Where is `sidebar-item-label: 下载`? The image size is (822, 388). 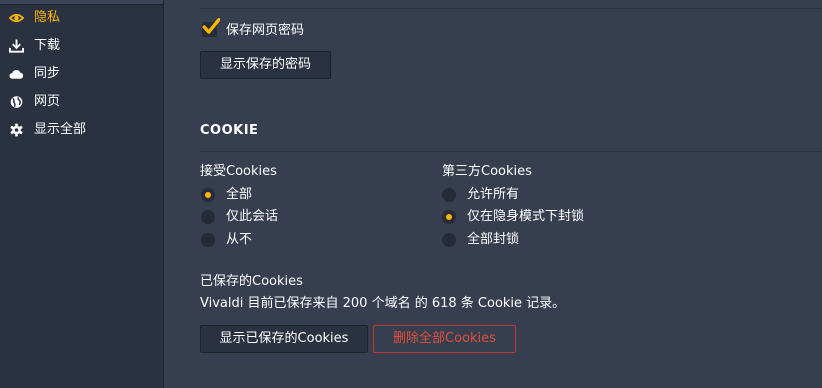
sidebar-item-label: 下载 is located at coordinates (47, 45).